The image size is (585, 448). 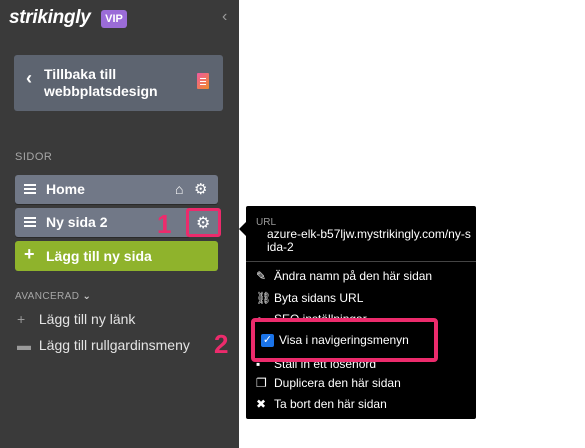 What do you see at coordinates (101, 82) in the screenshot?
I see `back-button-label: Tillbaka till webbplatsdesign` at bounding box center [101, 82].